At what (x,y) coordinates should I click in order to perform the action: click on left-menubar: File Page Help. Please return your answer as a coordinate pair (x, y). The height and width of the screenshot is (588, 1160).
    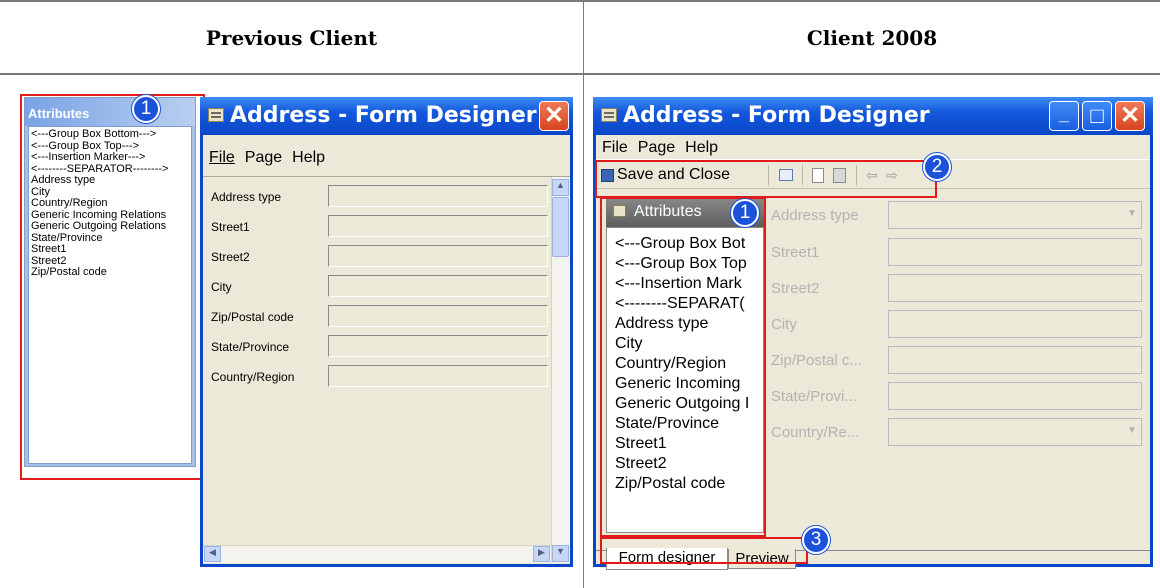
    Looking at the image, I should click on (272, 158).